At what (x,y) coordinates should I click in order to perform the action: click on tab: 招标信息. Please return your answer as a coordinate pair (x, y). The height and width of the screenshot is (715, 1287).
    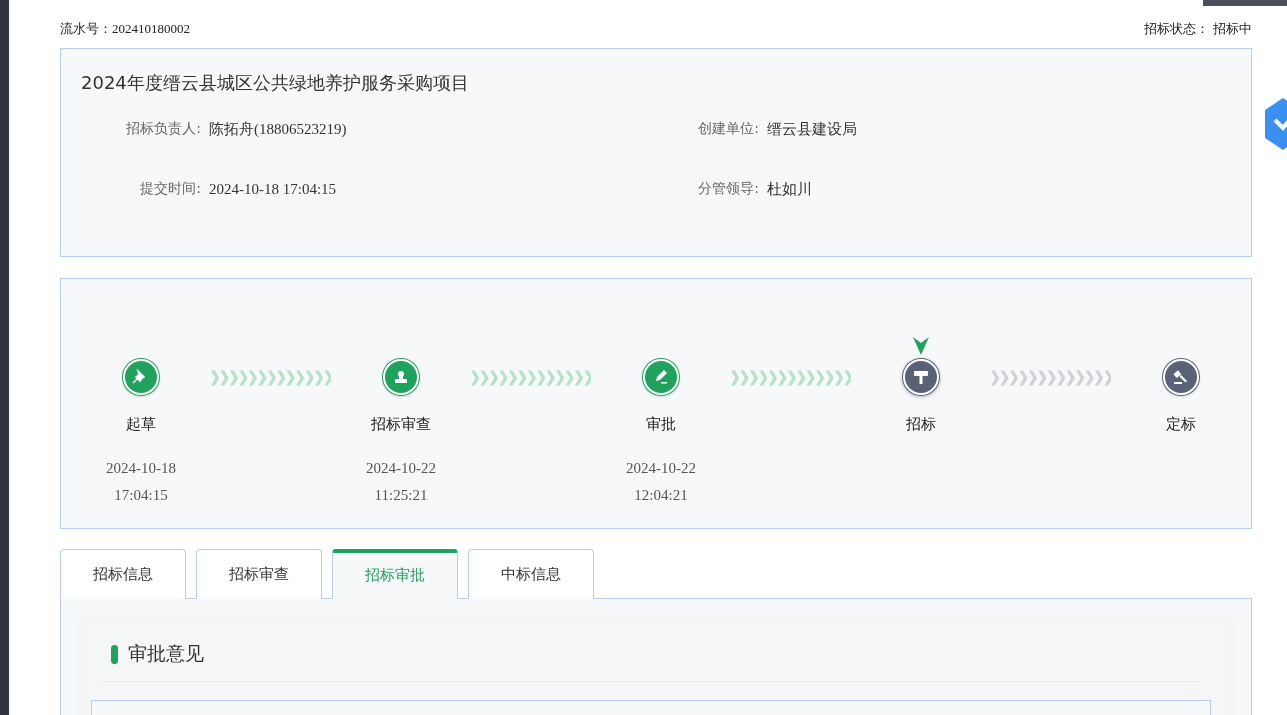
    Looking at the image, I should click on (123, 574).